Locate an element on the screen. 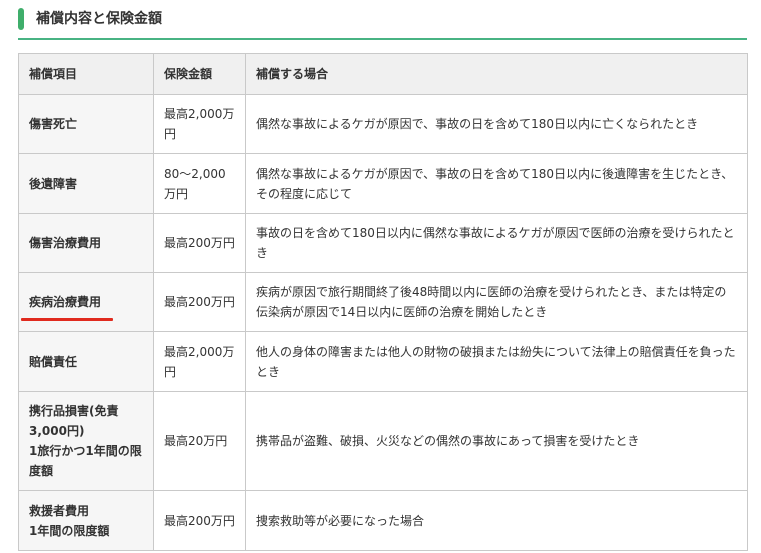 This screenshot has height=553, width=761. header-amount: 保険金額 is located at coordinates (199, 74).